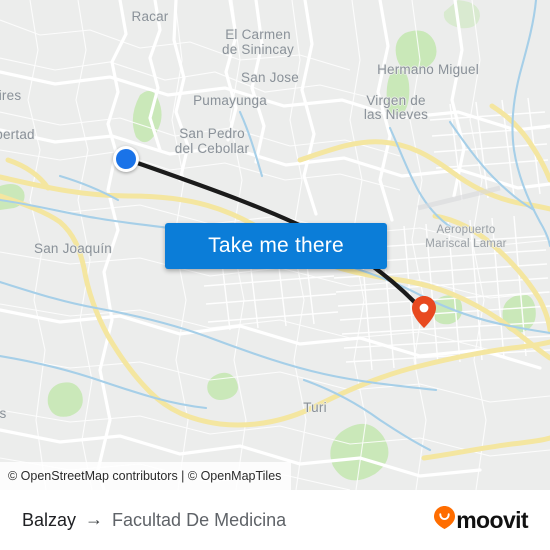 This screenshot has height=550, width=550. I want to click on footer-bar: Balzay → Facultad De Medicina moovit, so click(275, 520).